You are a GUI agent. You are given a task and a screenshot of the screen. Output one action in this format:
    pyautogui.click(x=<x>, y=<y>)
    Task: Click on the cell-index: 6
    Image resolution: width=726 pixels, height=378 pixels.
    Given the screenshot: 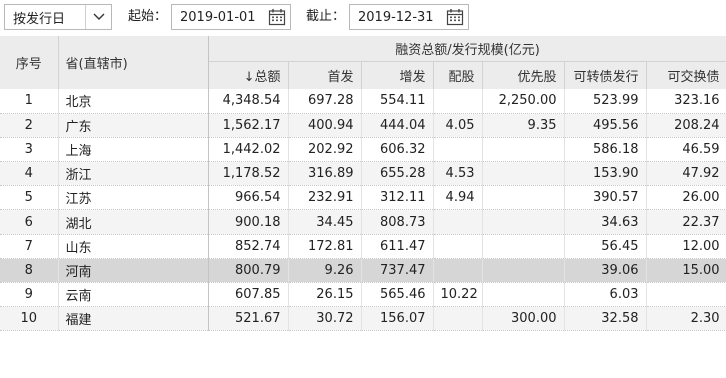 What is the action you would take?
    pyautogui.click(x=29, y=222)
    